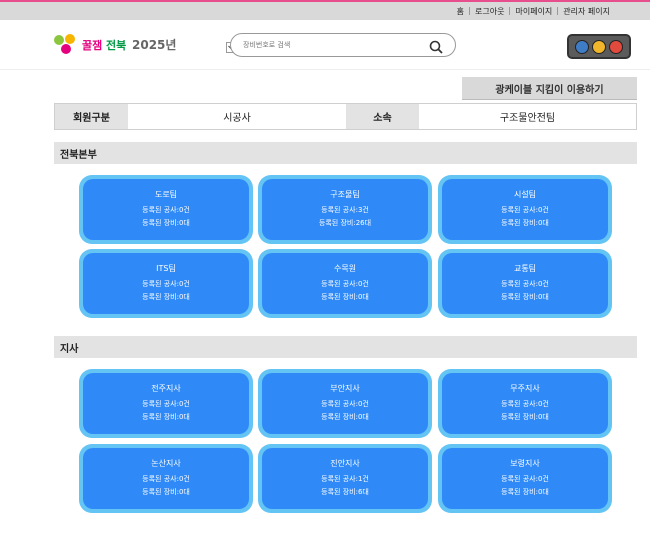 The height and width of the screenshot is (542, 650). I want to click on utility-bar: 홈 로그아웃 마이페이지 관리자 페이지, so click(325, 11).